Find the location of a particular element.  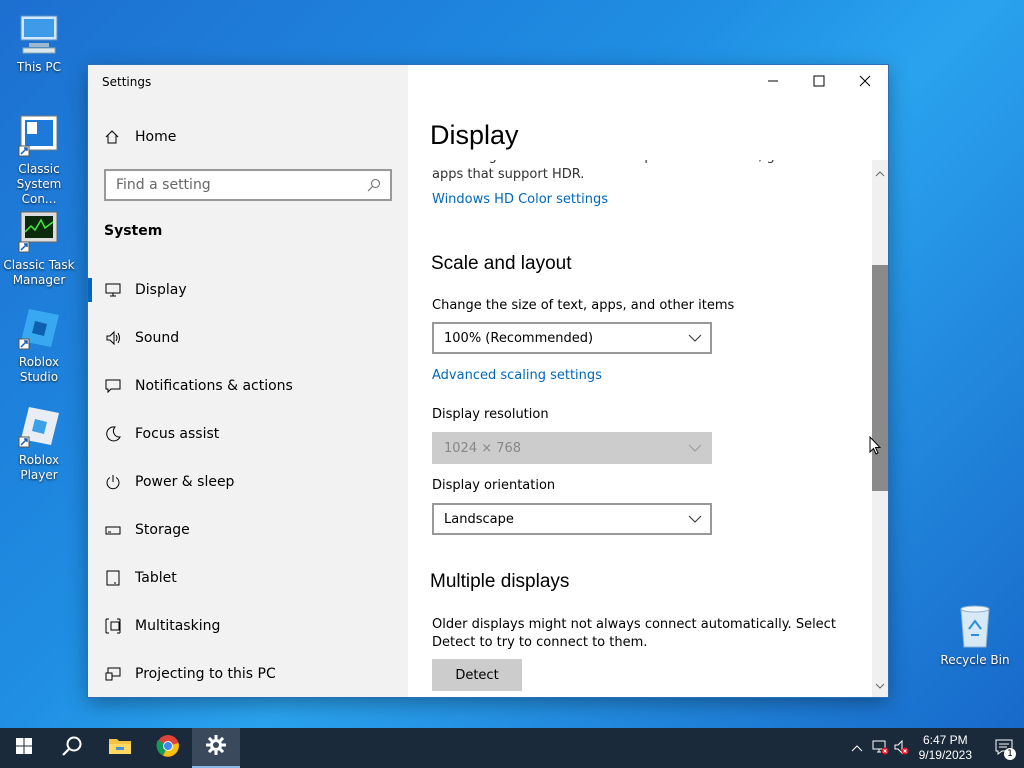

desktop-icon-roblox-studio: Roblox Studio is located at coordinates (39, 345).